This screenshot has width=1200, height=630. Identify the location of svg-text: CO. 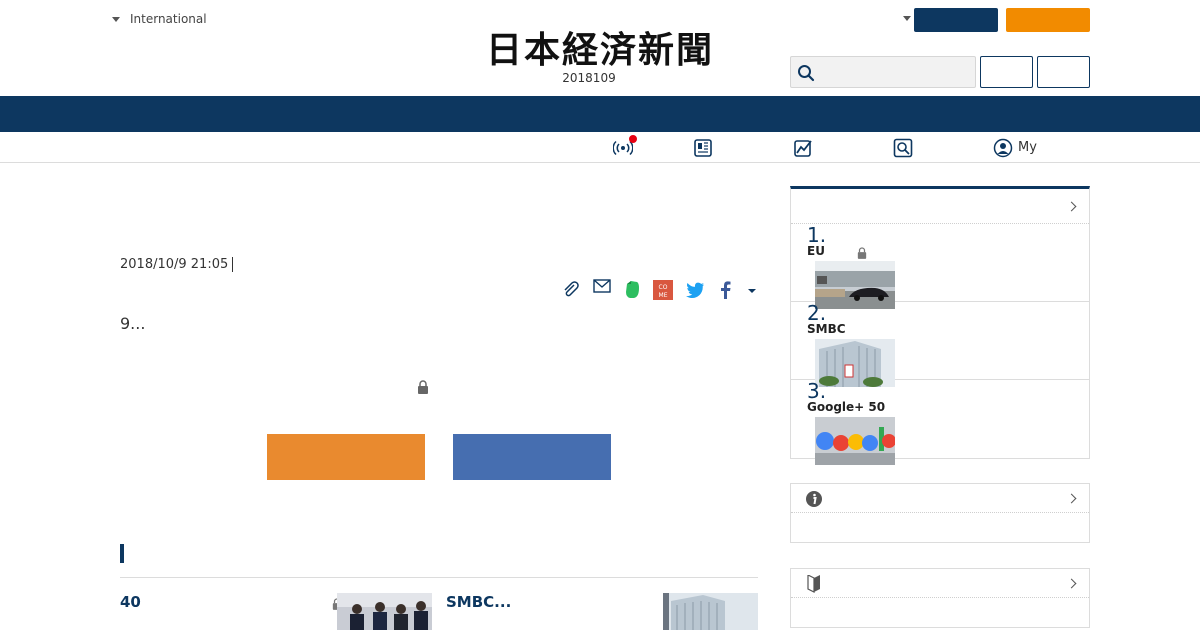
(663, 287).